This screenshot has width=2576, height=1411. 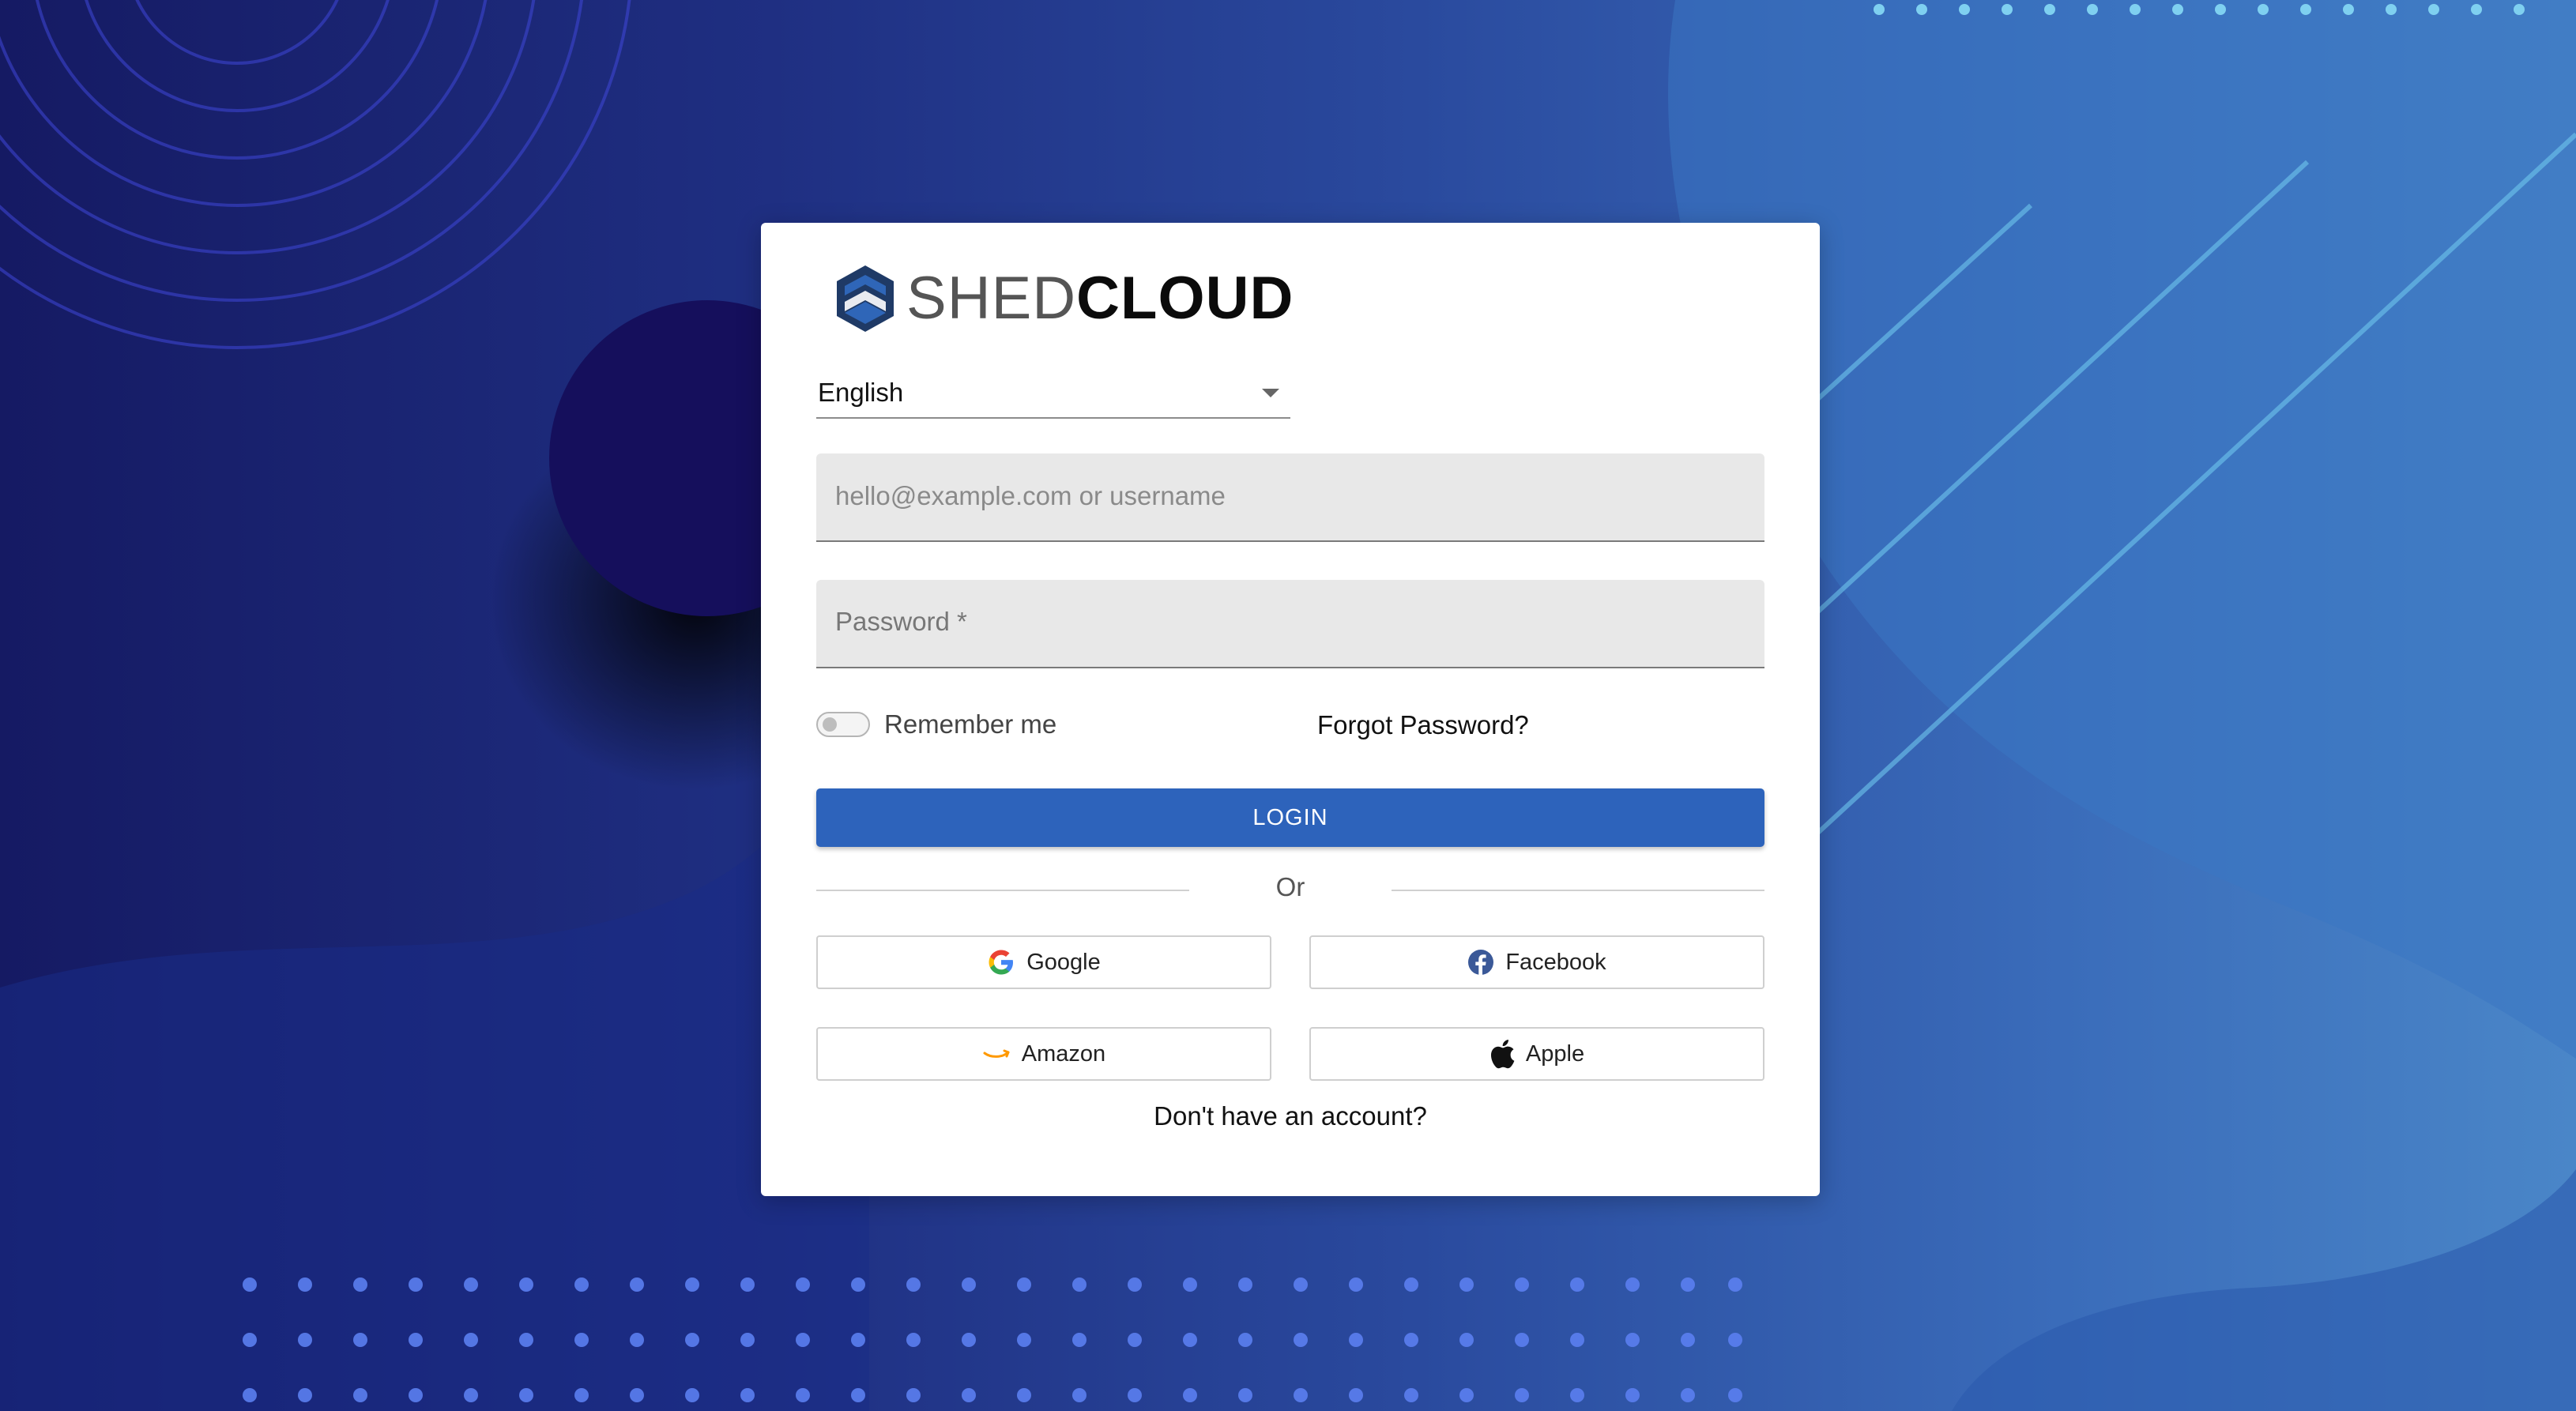 I want to click on apple-icon, so click(x=1502, y=1054).